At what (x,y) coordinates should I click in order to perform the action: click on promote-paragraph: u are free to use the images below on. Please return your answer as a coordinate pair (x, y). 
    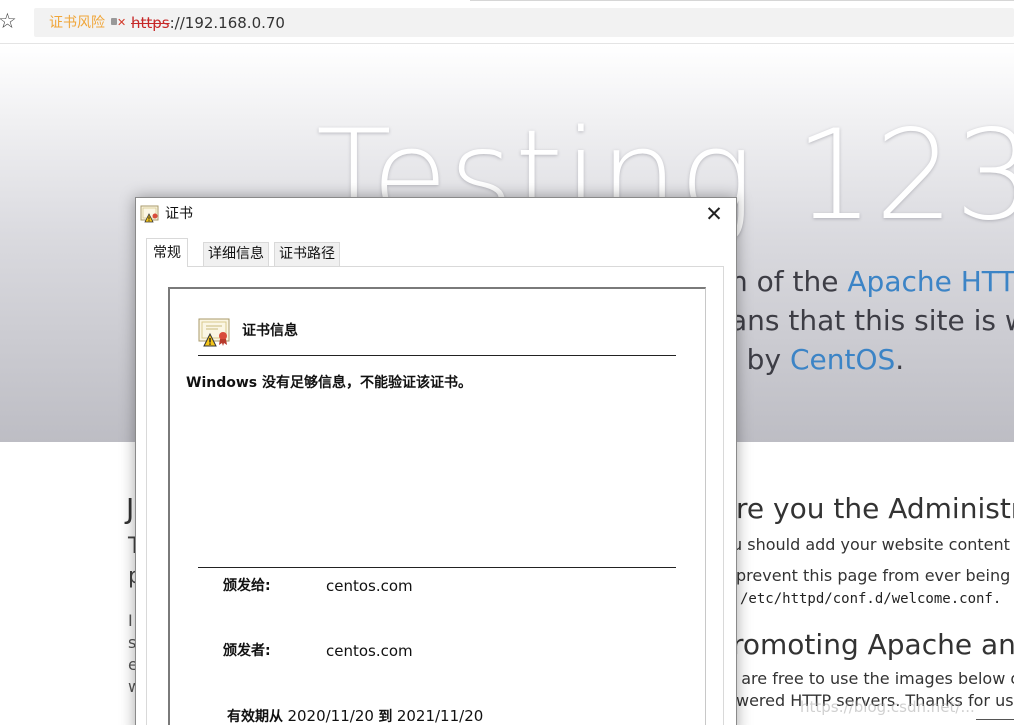
    Looking at the image, I should click on (870, 678).